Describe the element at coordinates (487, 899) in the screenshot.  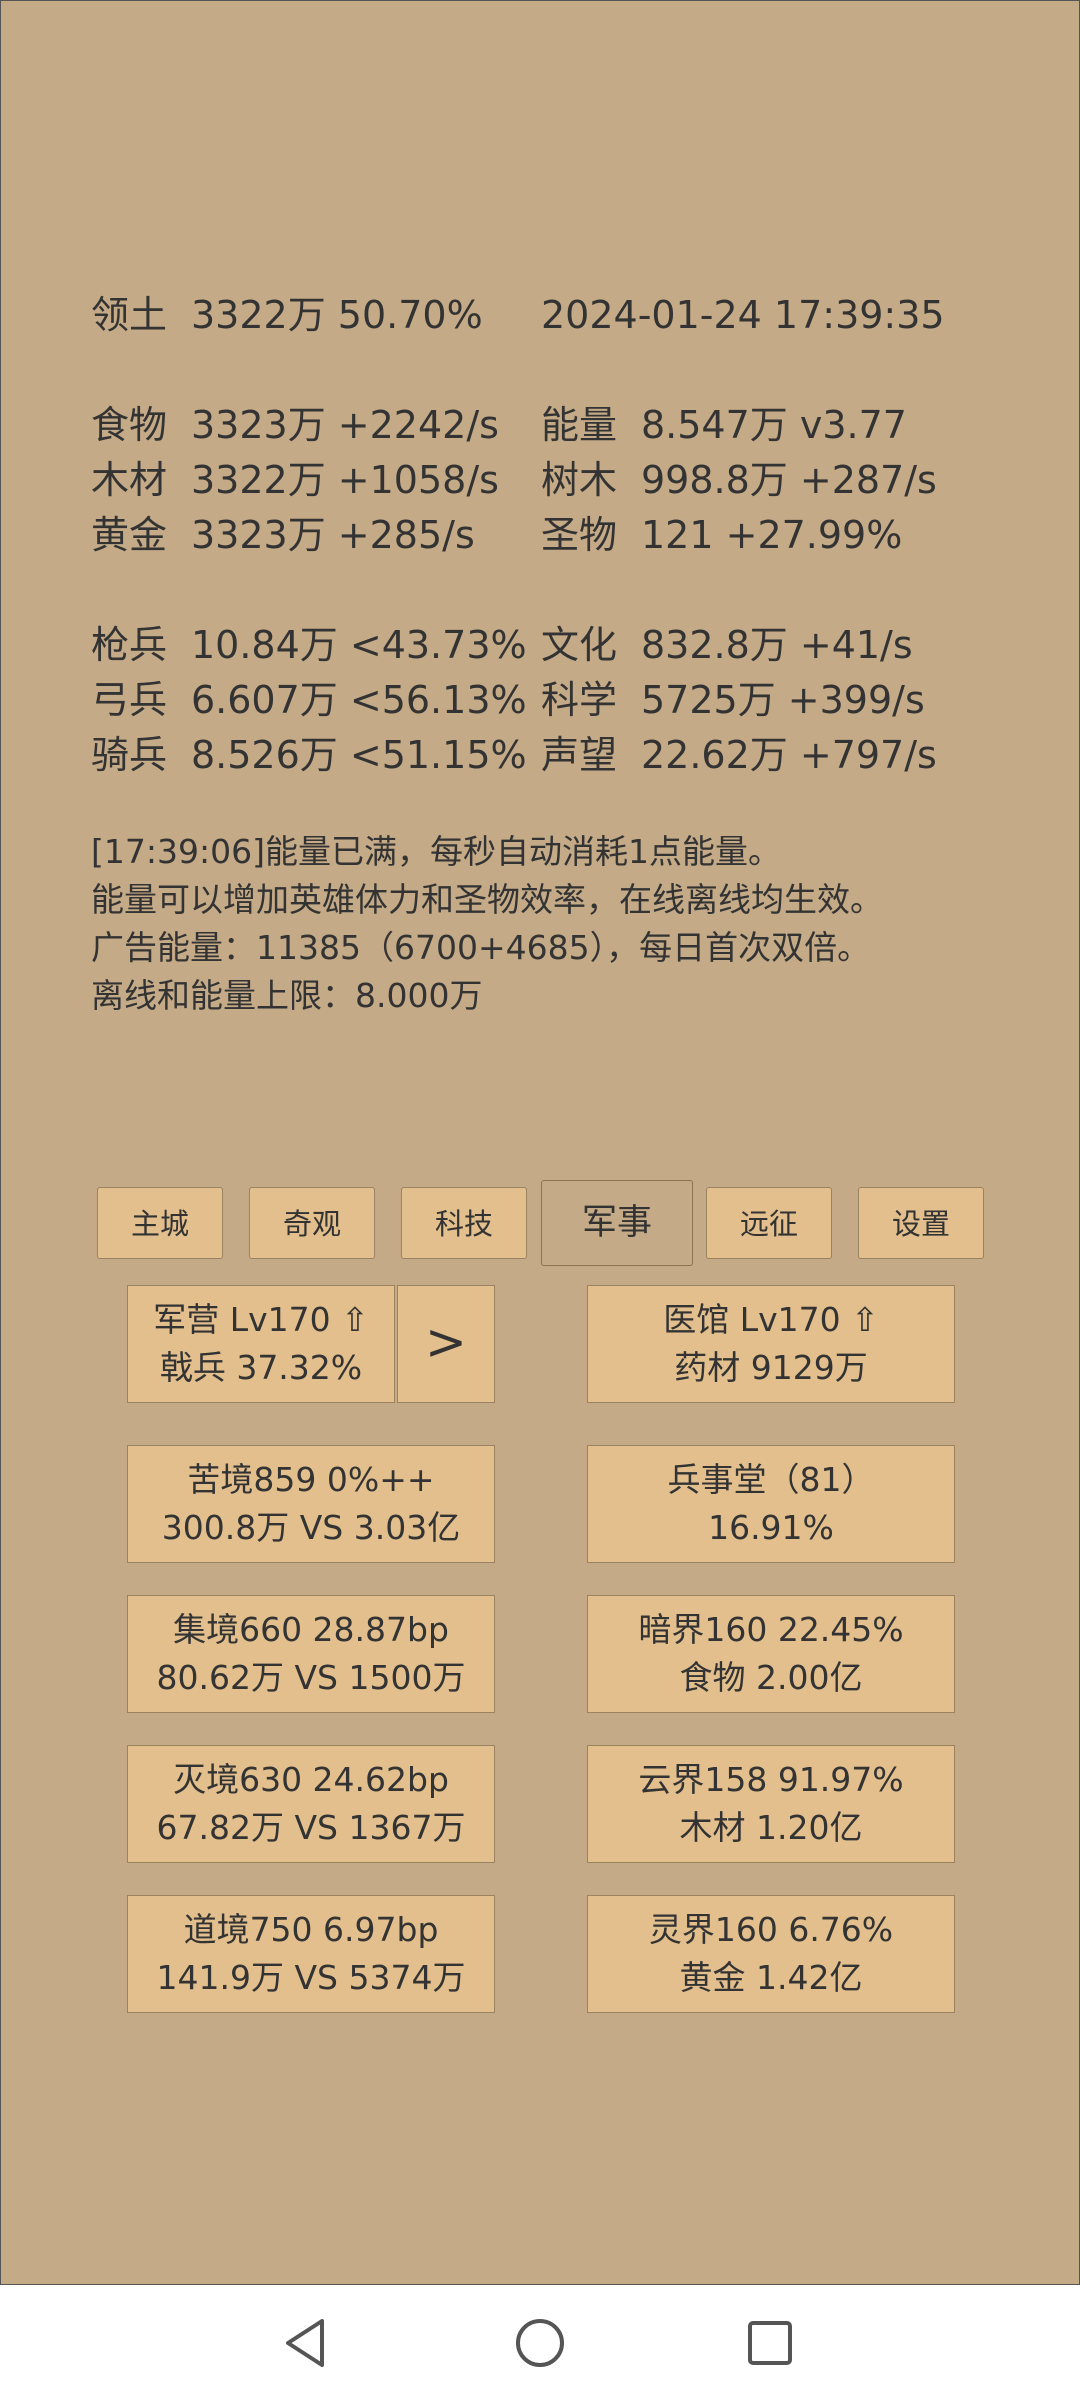
I see `message-line: 能量可以增加英雄体力和圣物效率，在线离线均生效。` at that location.